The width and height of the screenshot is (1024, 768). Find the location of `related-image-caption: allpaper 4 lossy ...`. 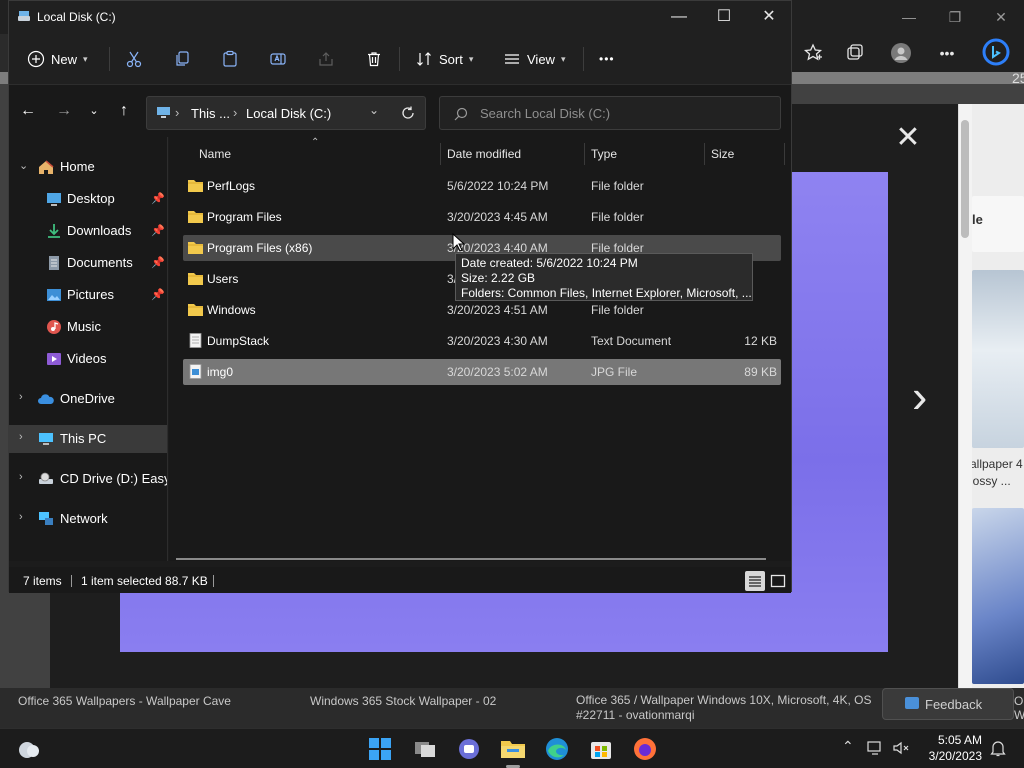

related-image-caption: allpaper 4 lossy ... is located at coordinates (997, 473).